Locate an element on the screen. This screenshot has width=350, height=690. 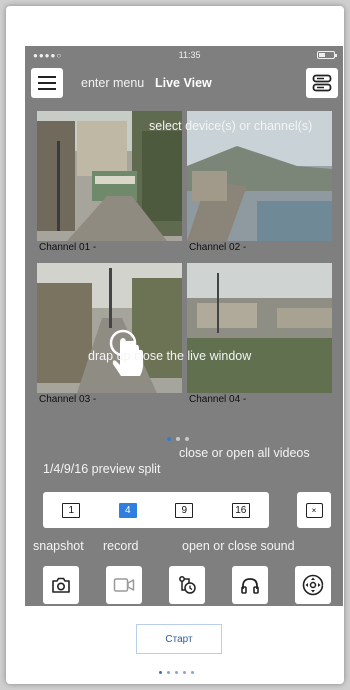
drag-hint: drap up close the live window is located at coordinates (170, 356).